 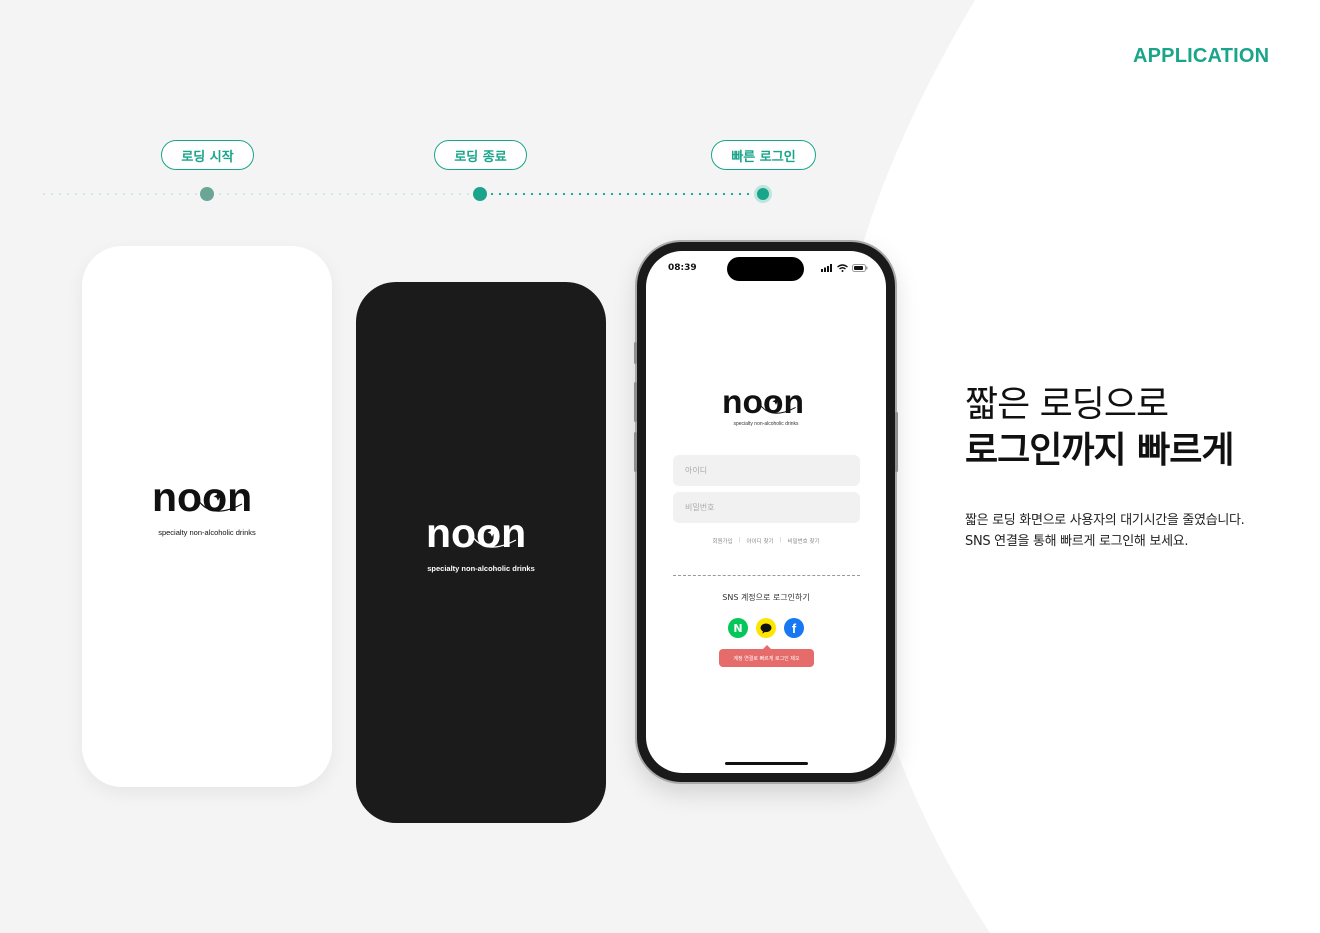 I want to click on step-label: 로딩 시작, so click(x=207, y=157).